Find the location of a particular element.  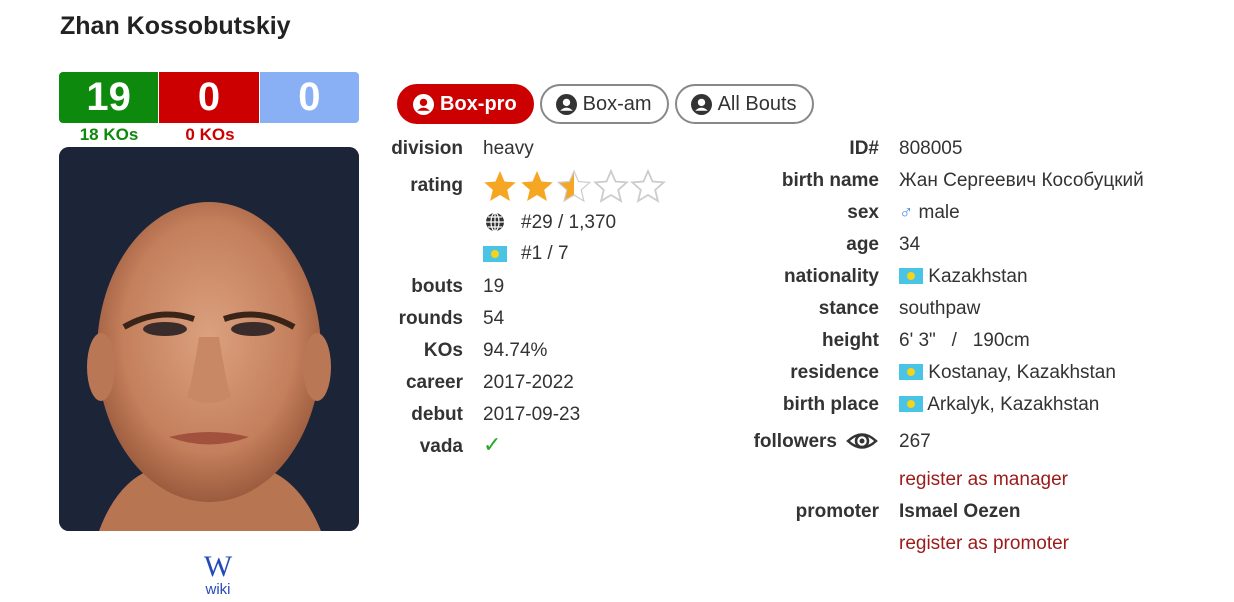

division-label: division is located at coordinates (427, 148).